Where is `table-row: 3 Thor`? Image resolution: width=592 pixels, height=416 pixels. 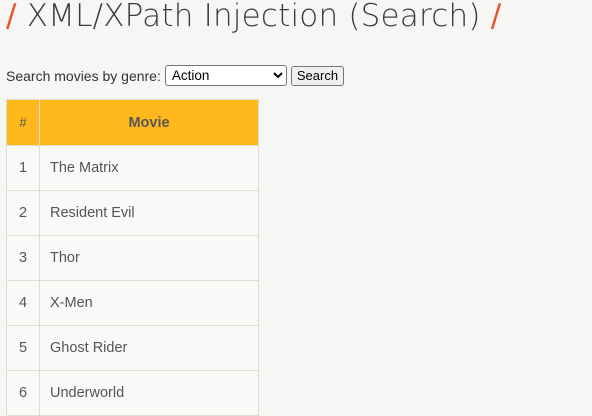
table-row: 3 Thor is located at coordinates (132, 258).